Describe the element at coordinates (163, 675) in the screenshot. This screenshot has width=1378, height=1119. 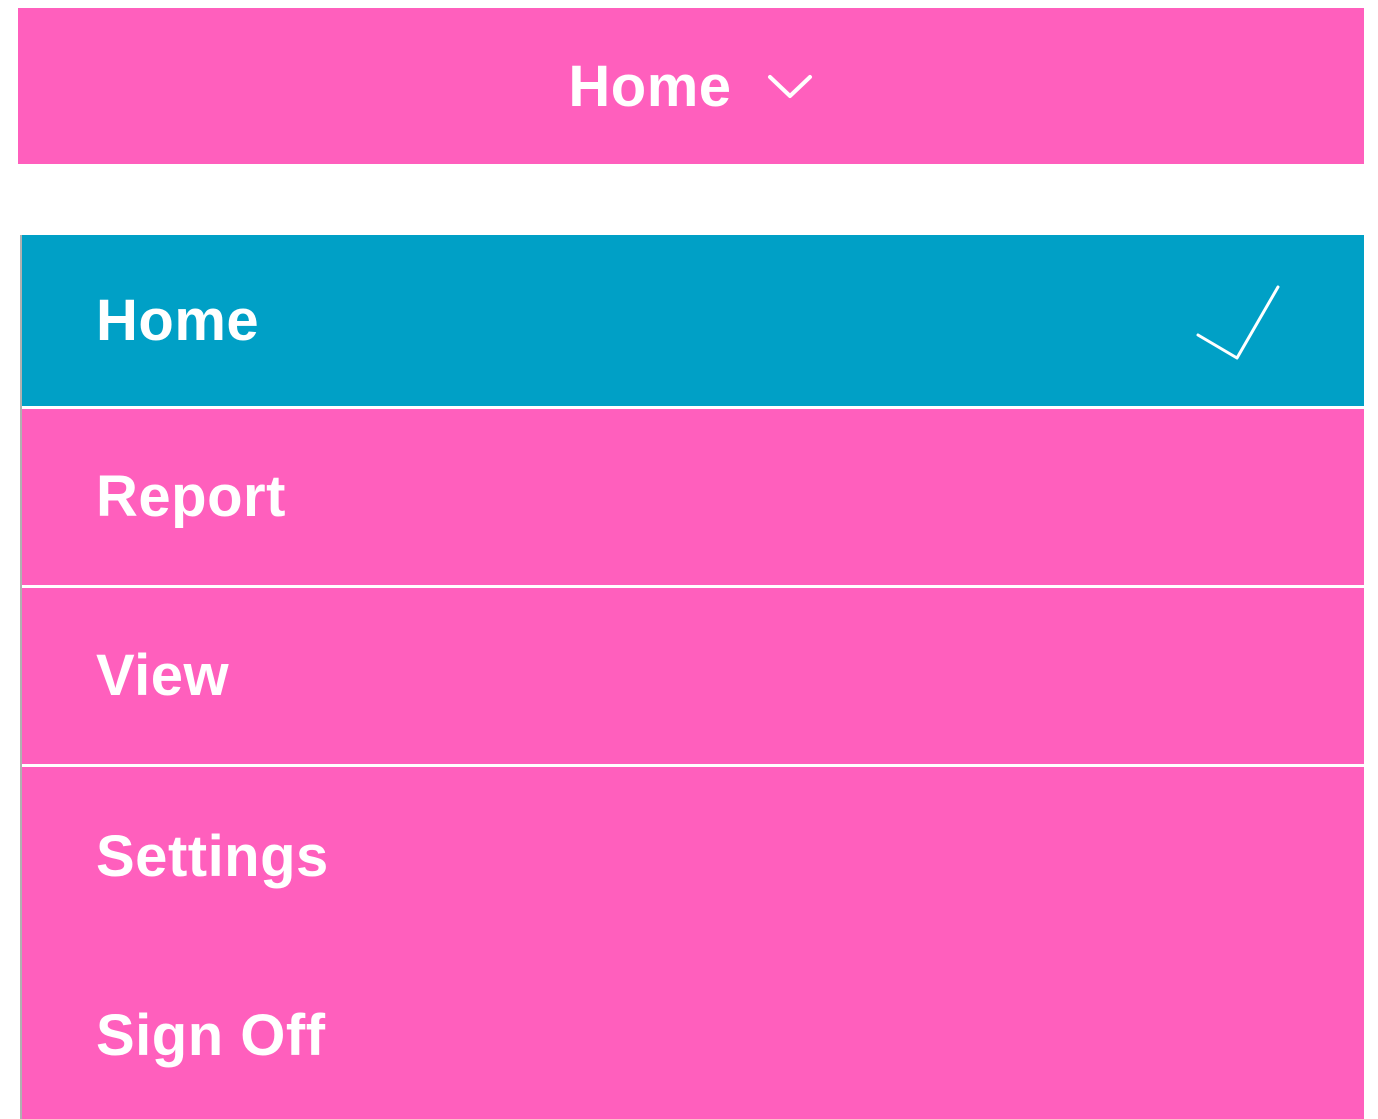
I see `menu-item-label: View` at that location.